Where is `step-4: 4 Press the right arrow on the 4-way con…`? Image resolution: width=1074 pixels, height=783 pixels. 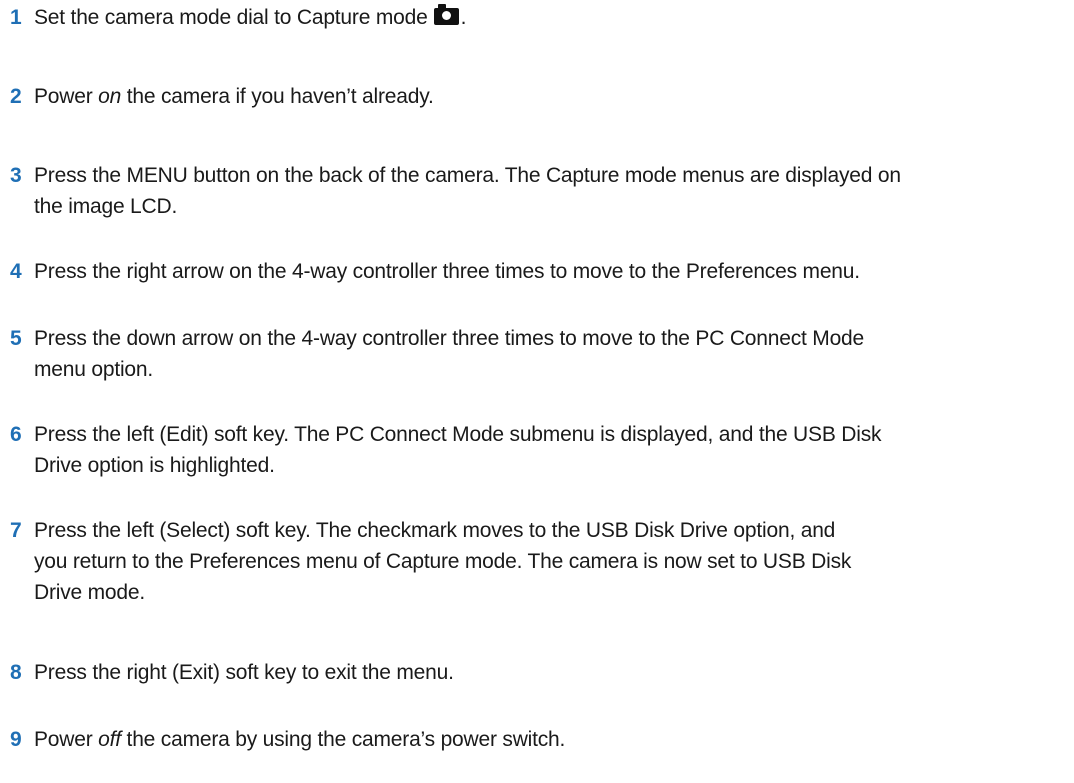
step-4: 4 Press the right arrow on the 4-way con… is located at coordinates (530, 271).